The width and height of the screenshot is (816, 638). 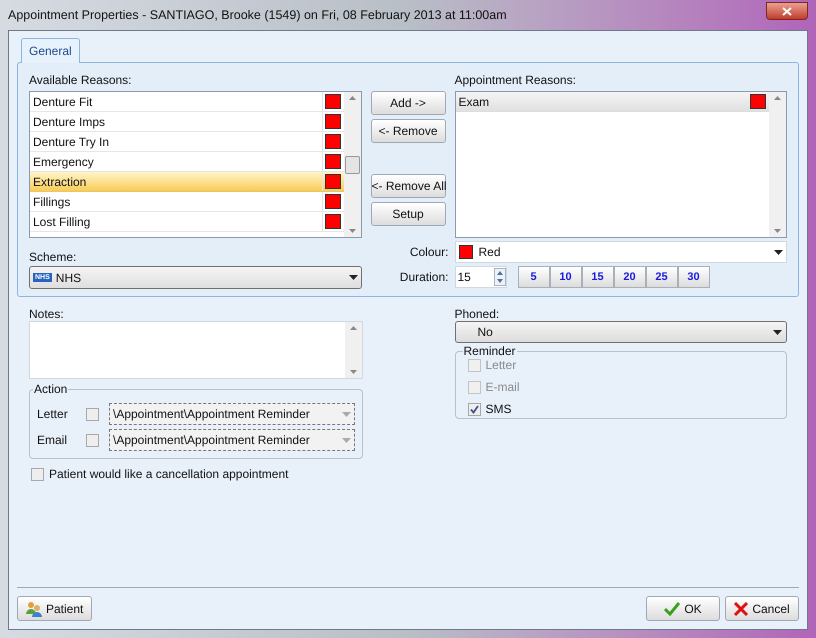 I want to click on close-icon, so click(x=787, y=11).